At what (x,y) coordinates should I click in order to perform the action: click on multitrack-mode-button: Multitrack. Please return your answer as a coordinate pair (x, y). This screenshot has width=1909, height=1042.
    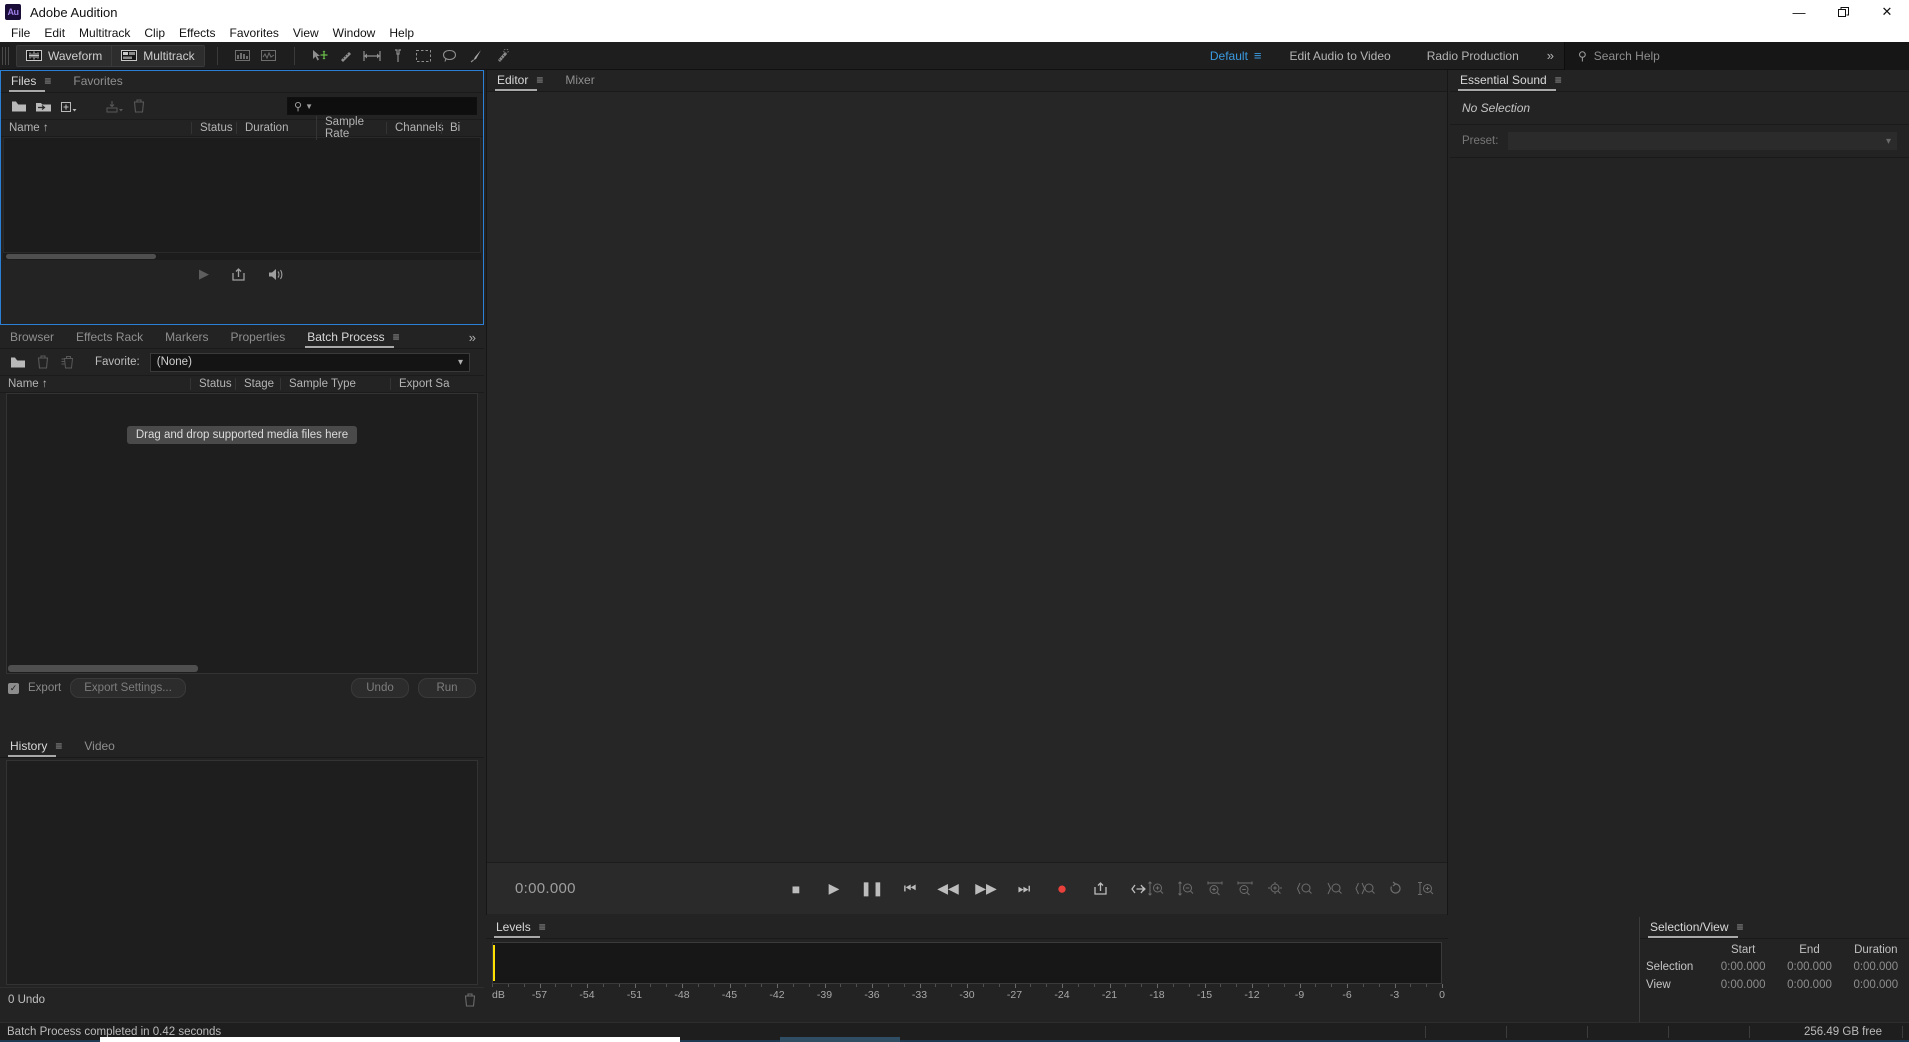
    Looking at the image, I should click on (157, 55).